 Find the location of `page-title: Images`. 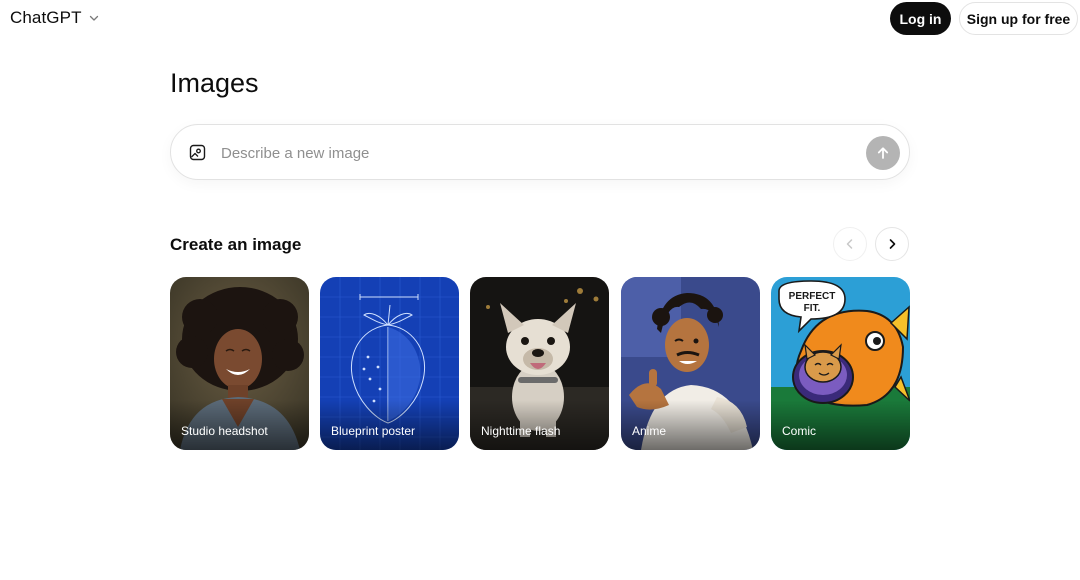

page-title: Images is located at coordinates (214, 83).